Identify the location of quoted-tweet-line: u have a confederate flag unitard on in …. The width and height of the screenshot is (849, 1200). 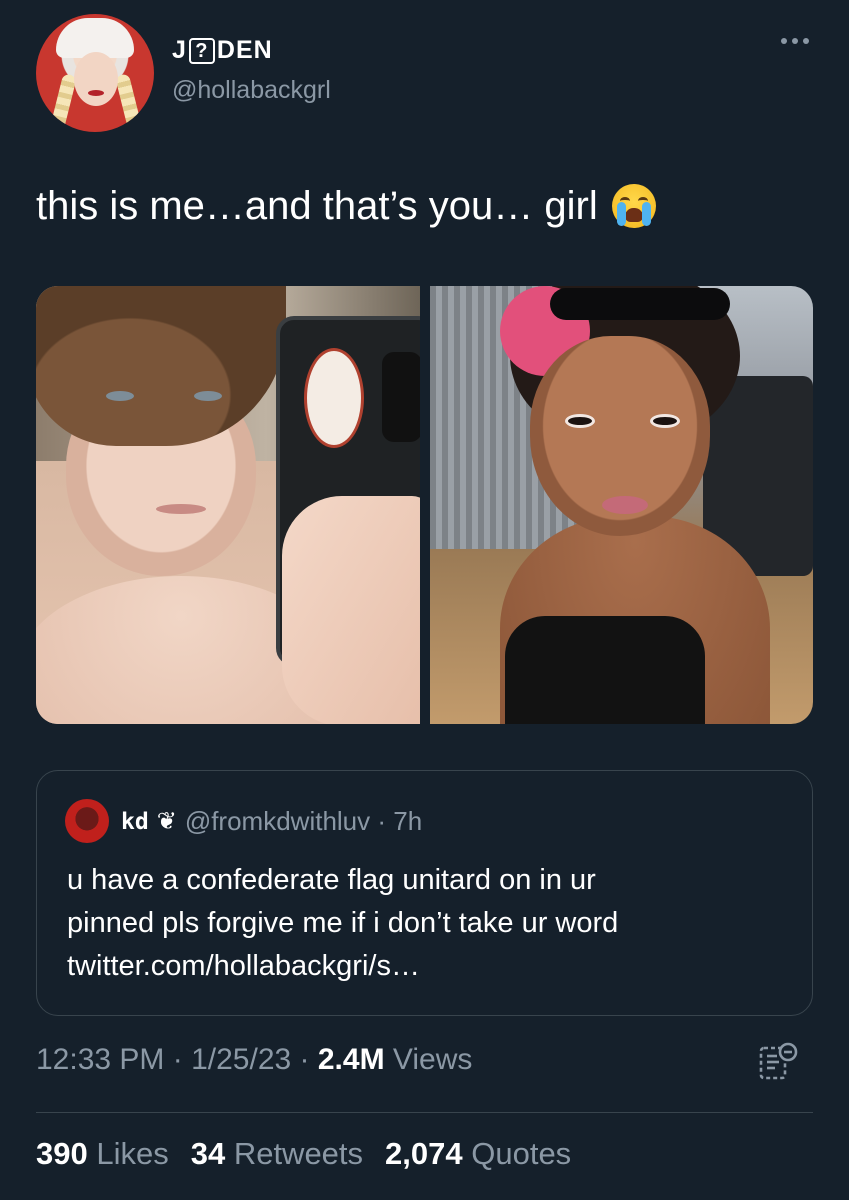
(331, 880).